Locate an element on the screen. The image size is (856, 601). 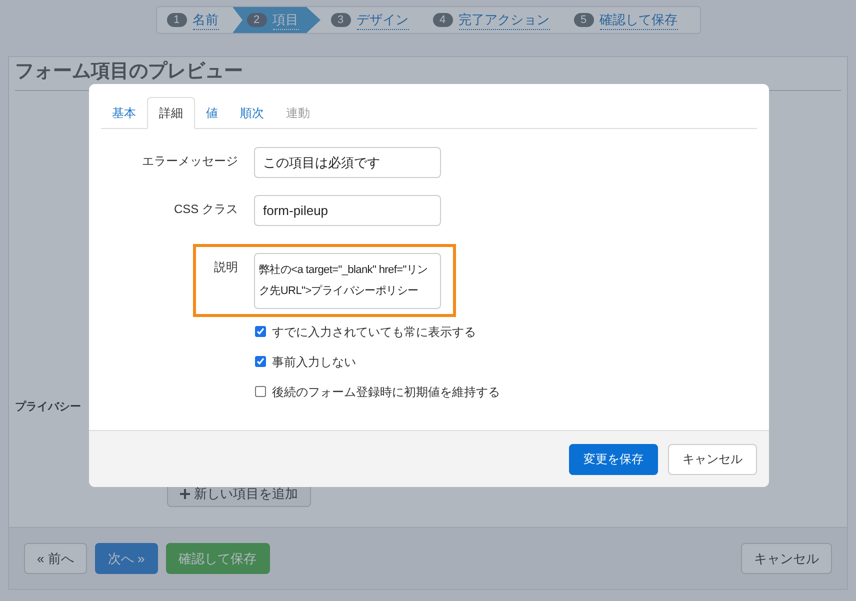
checkbox-label: 後続のフォーム登録時に初期値を維持する is located at coordinates (386, 392).